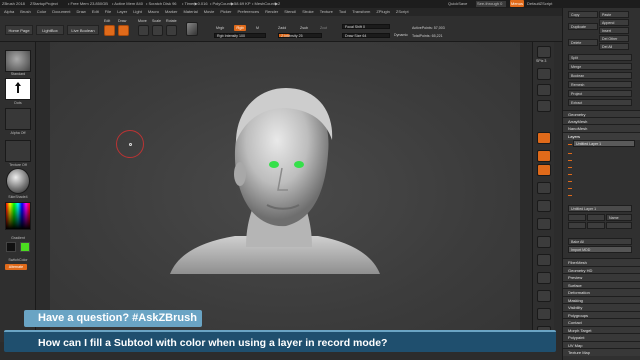  I want to click on del-all-button: Del All, so click(614, 46).